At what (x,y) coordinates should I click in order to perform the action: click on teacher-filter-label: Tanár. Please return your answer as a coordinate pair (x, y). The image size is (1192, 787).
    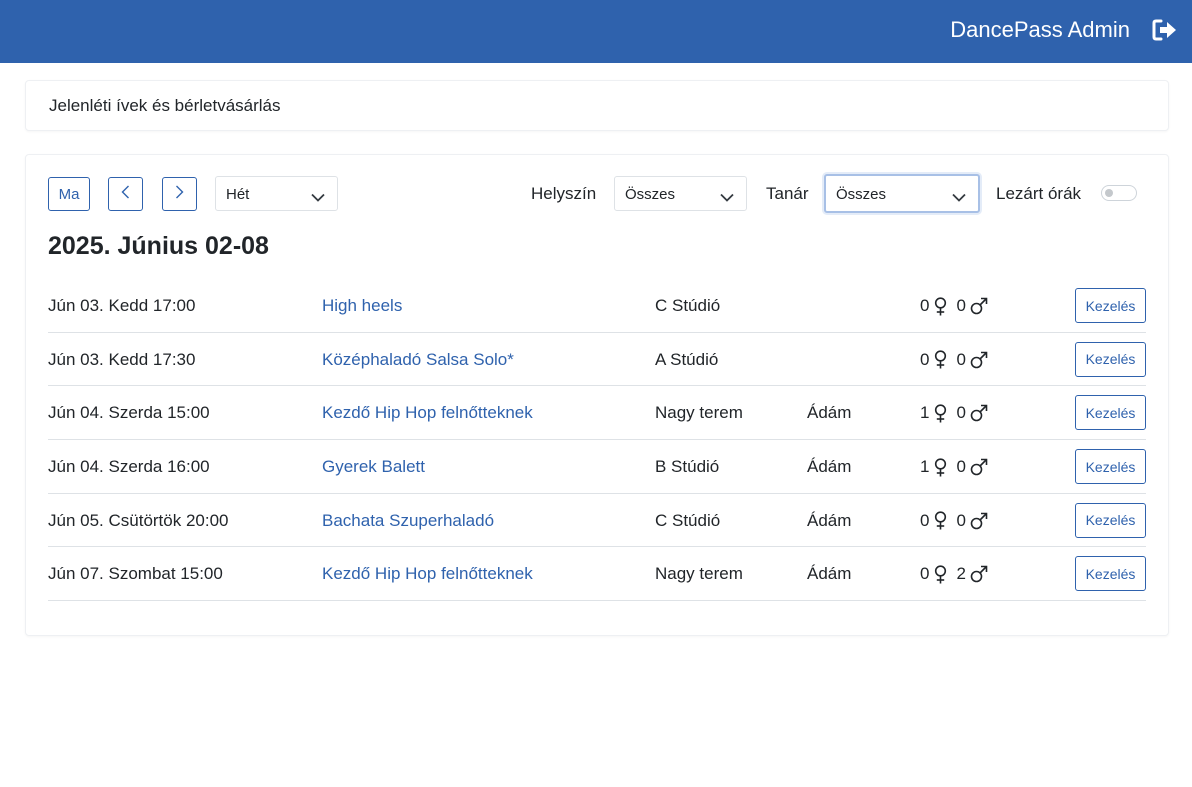
    Looking at the image, I should click on (787, 193).